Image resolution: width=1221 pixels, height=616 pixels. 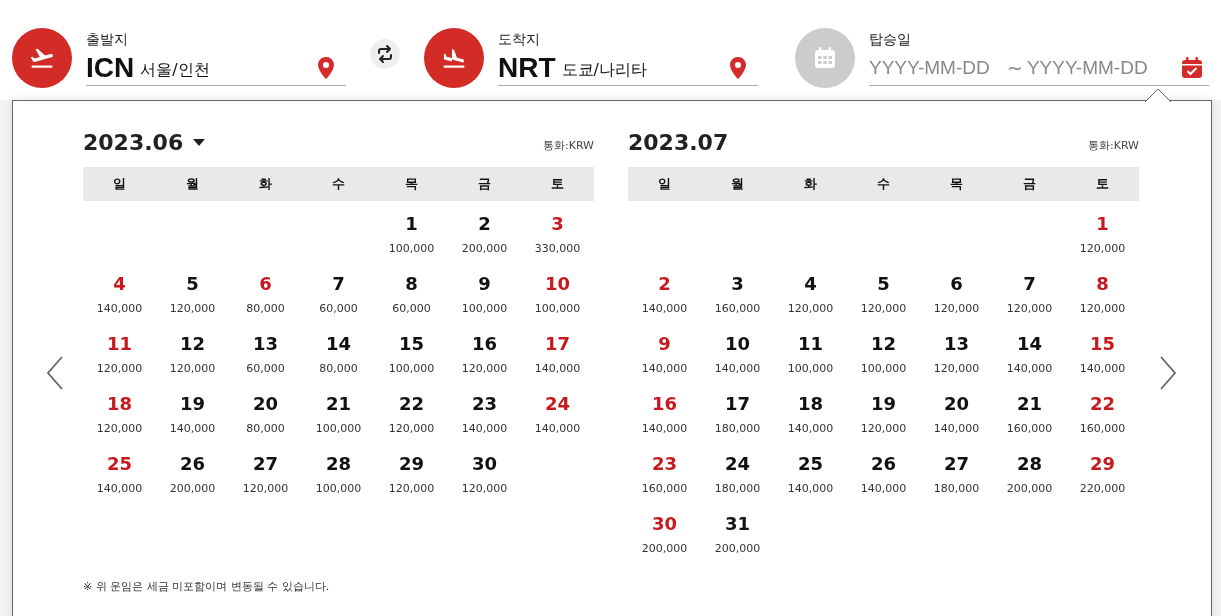 I want to click on field-label: 출발지, so click(x=107, y=39).